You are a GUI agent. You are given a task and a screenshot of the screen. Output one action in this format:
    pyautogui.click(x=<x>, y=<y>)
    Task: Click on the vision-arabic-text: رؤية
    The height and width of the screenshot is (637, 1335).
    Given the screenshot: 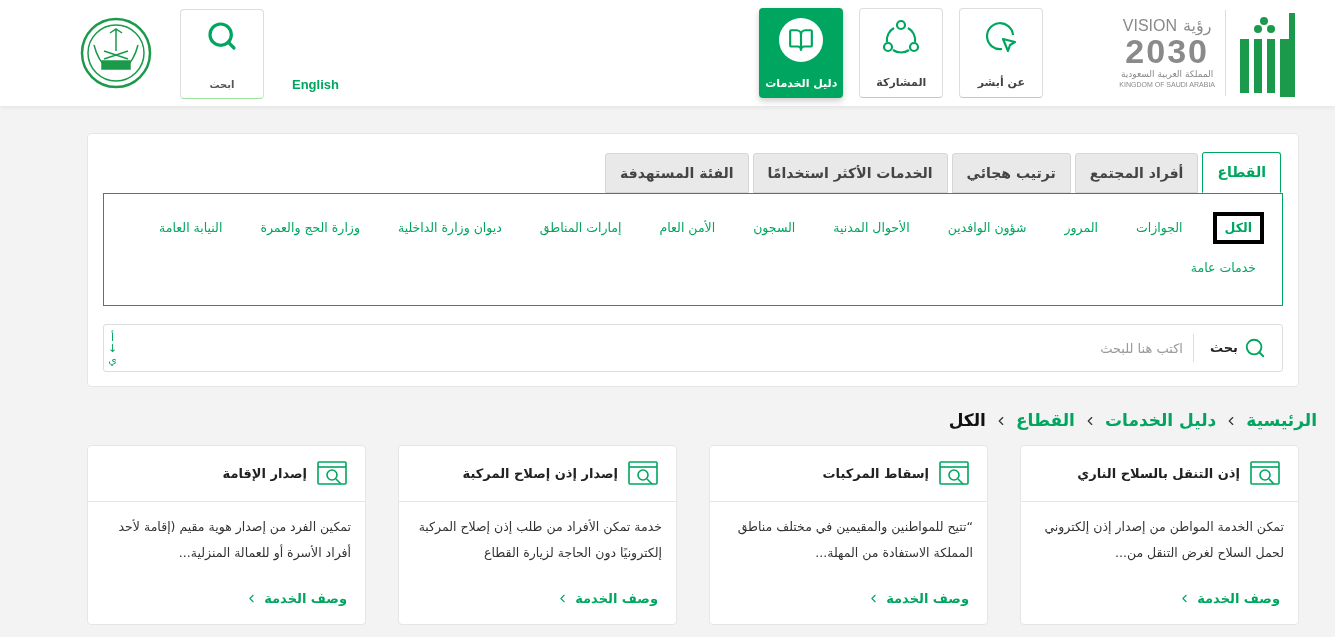 What is the action you would take?
    pyautogui.click(x=1197, y=26)
    